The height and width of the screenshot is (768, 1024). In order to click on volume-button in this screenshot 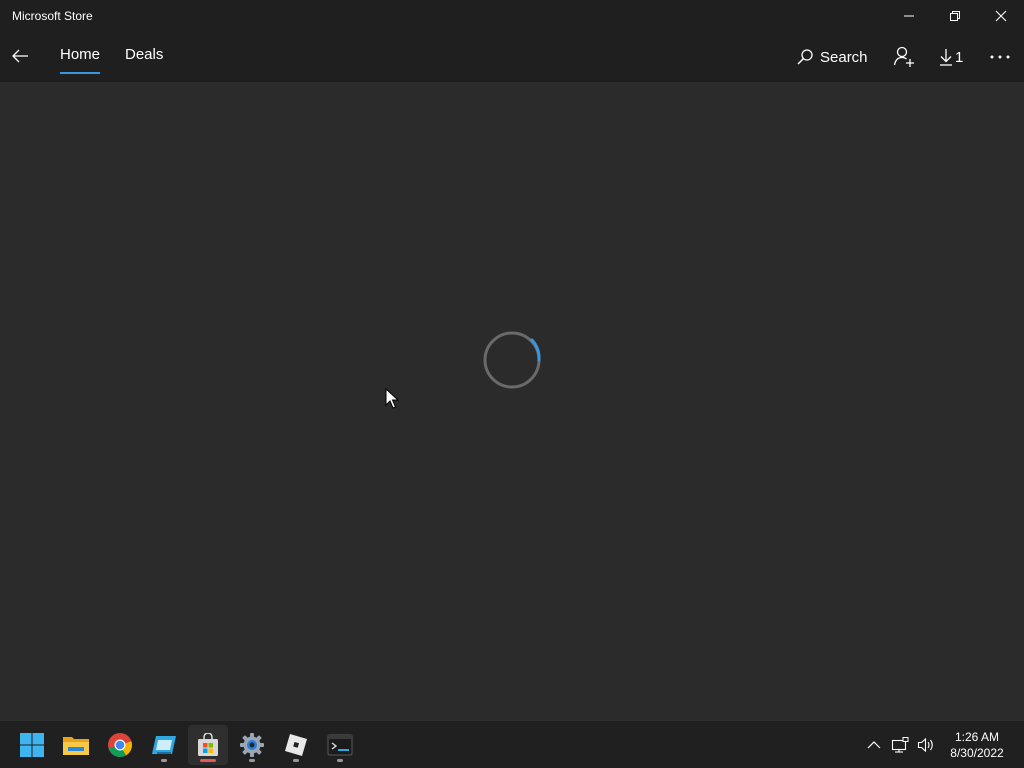, I will do `click(926, 745)`.